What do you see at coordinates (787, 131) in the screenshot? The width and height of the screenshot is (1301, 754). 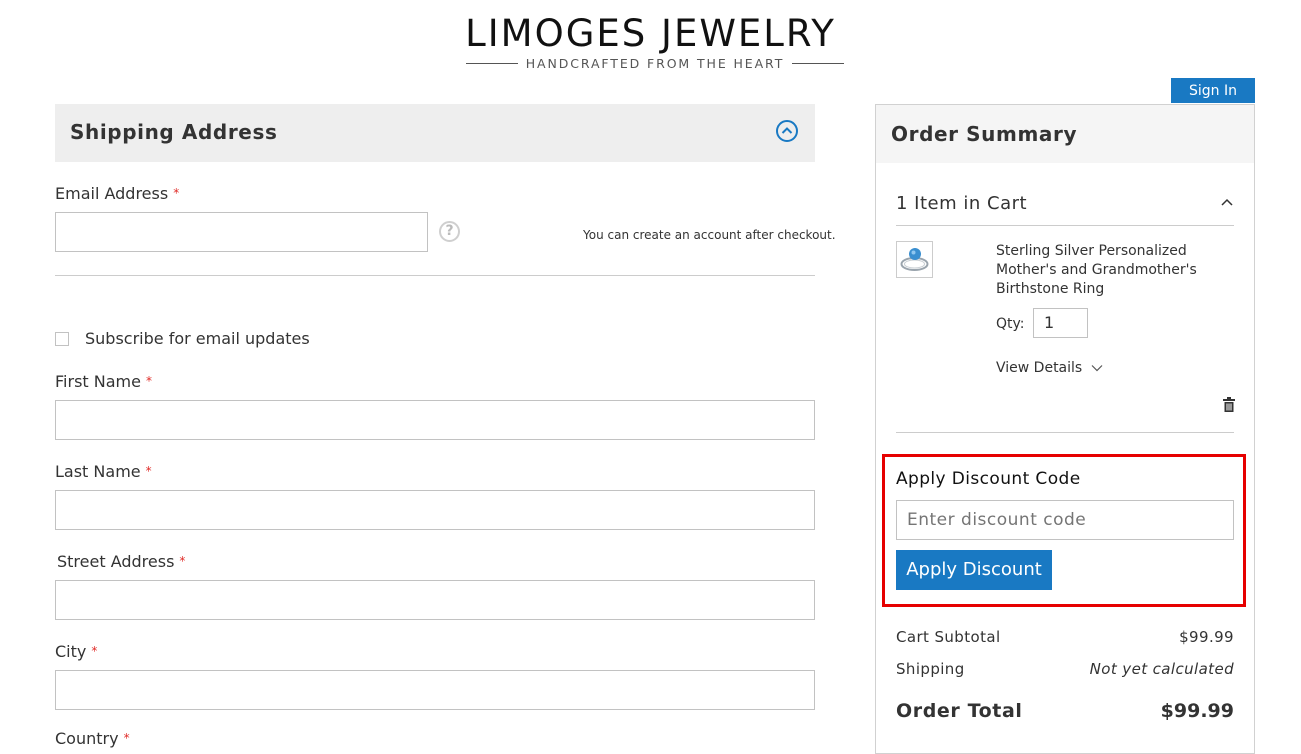 I see `collapse-toggle-icon` at bounding box center [787, 131].